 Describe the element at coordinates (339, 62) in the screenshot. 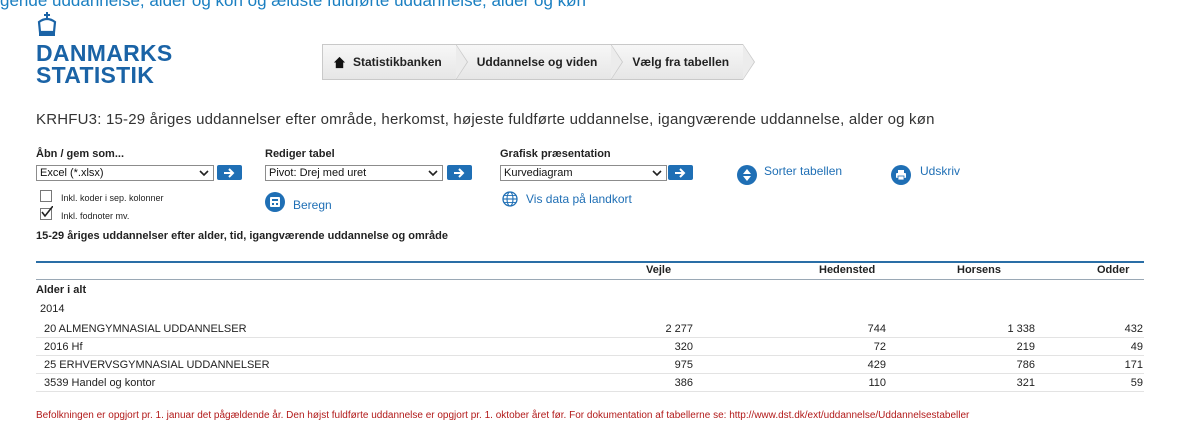

I see `home-icon` at that location.